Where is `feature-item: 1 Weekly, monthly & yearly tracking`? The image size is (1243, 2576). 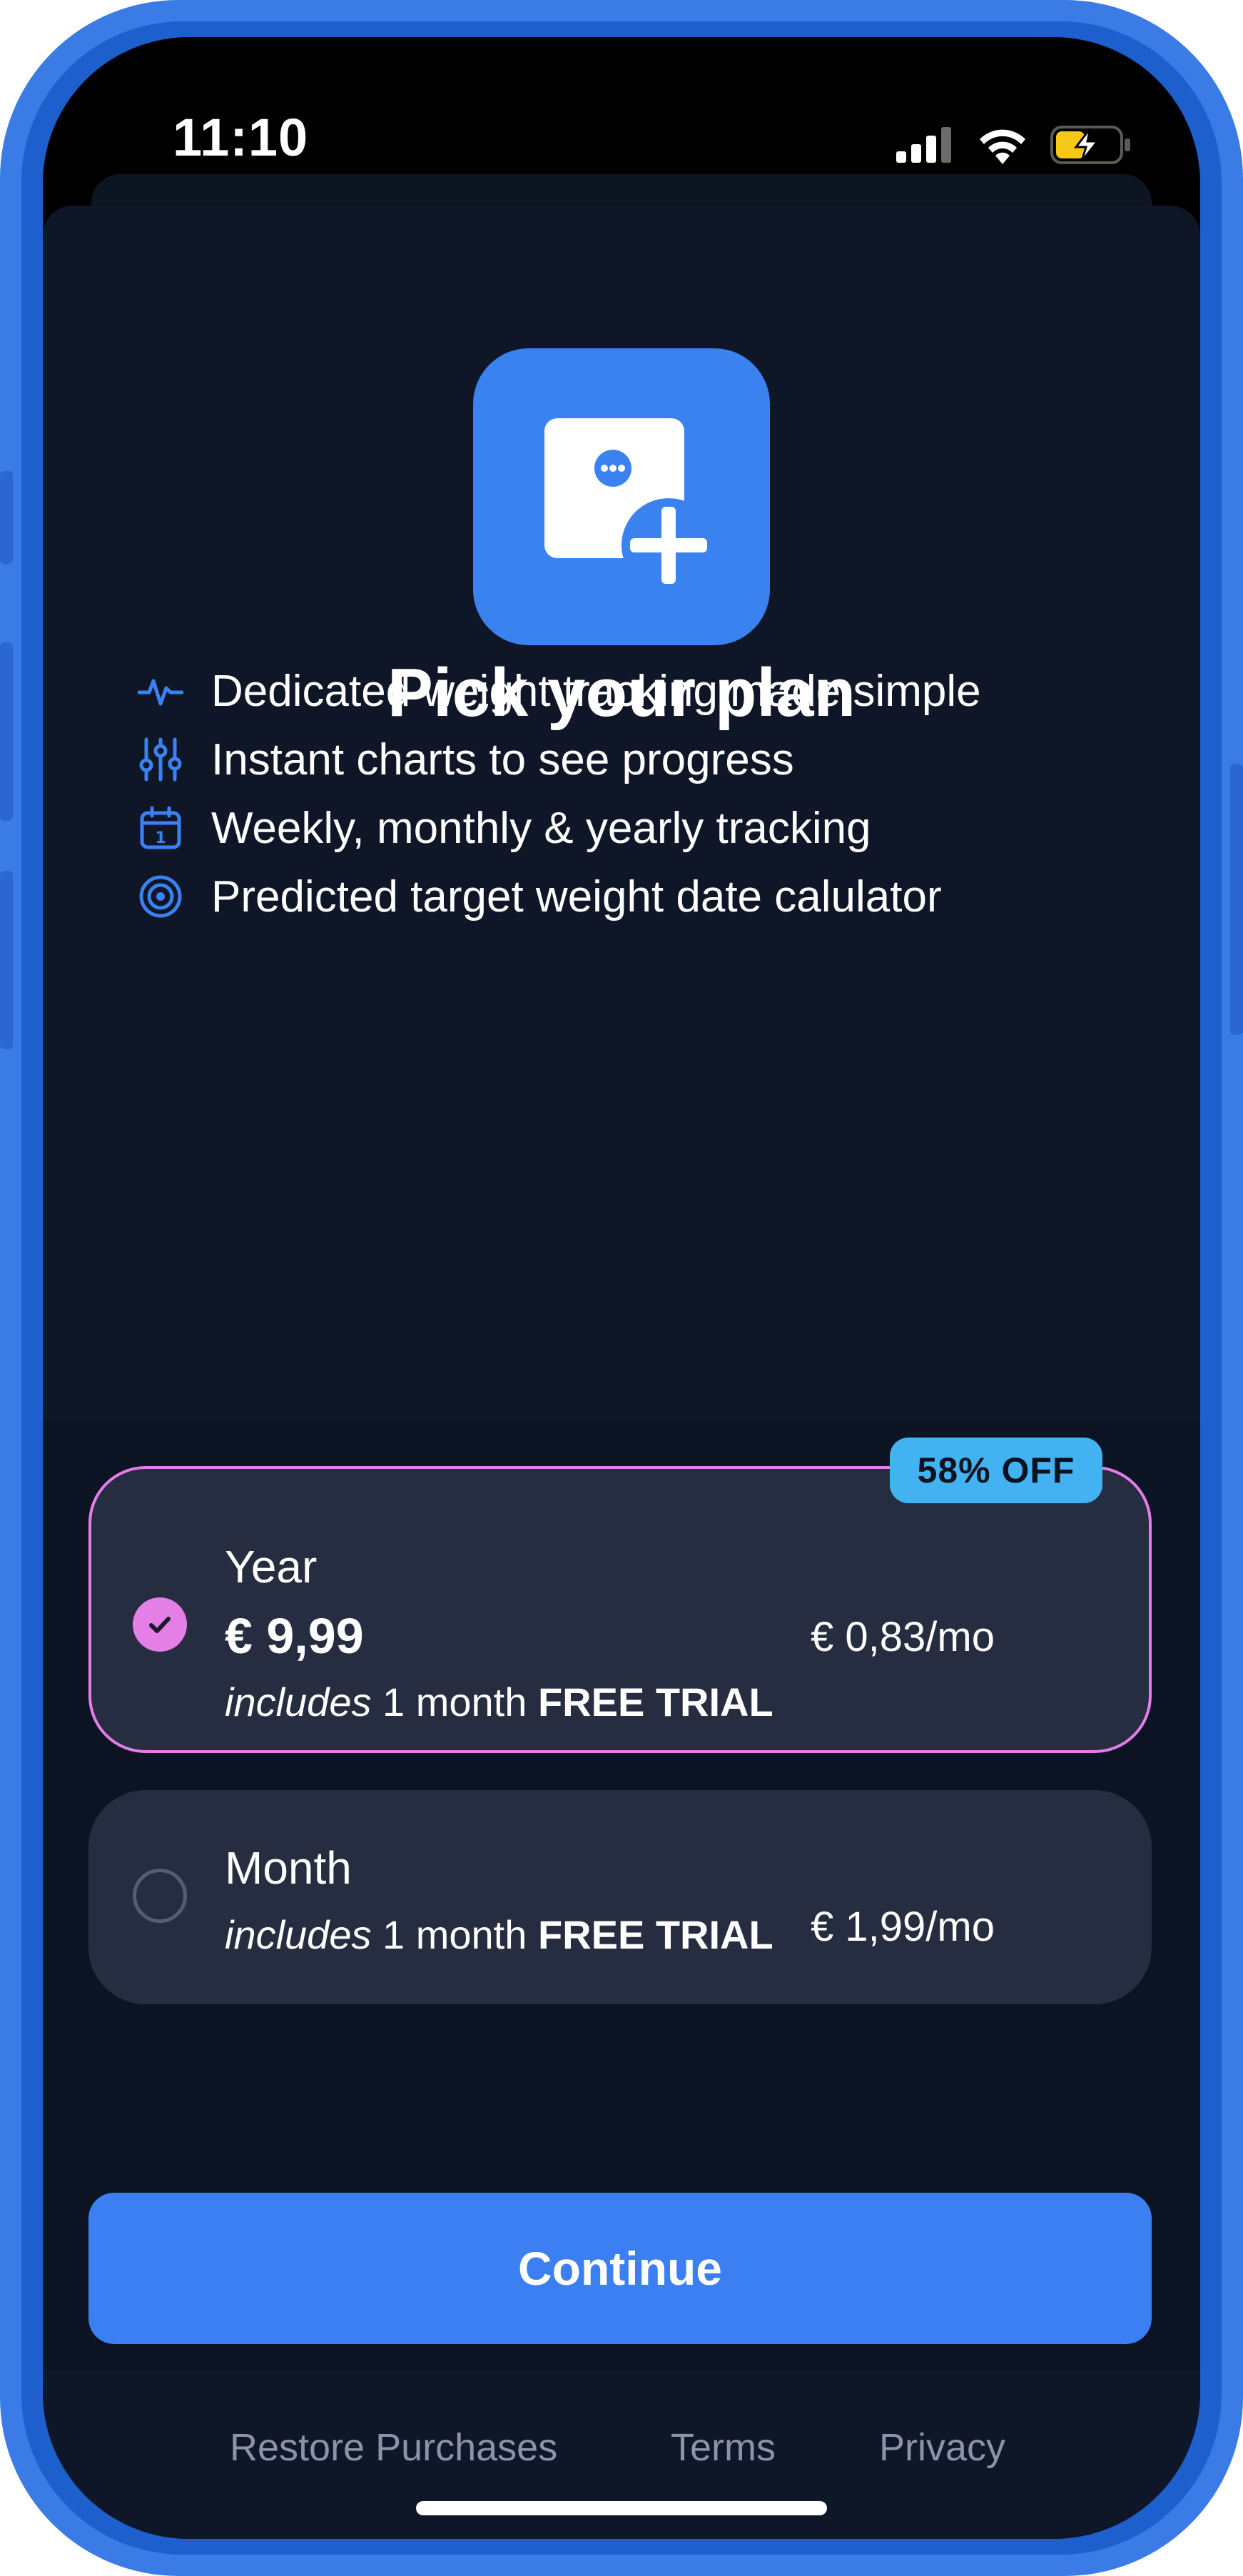 feature-item: 1 Weekly, monthly & yearly tracking is located at coordinates (559, 828).